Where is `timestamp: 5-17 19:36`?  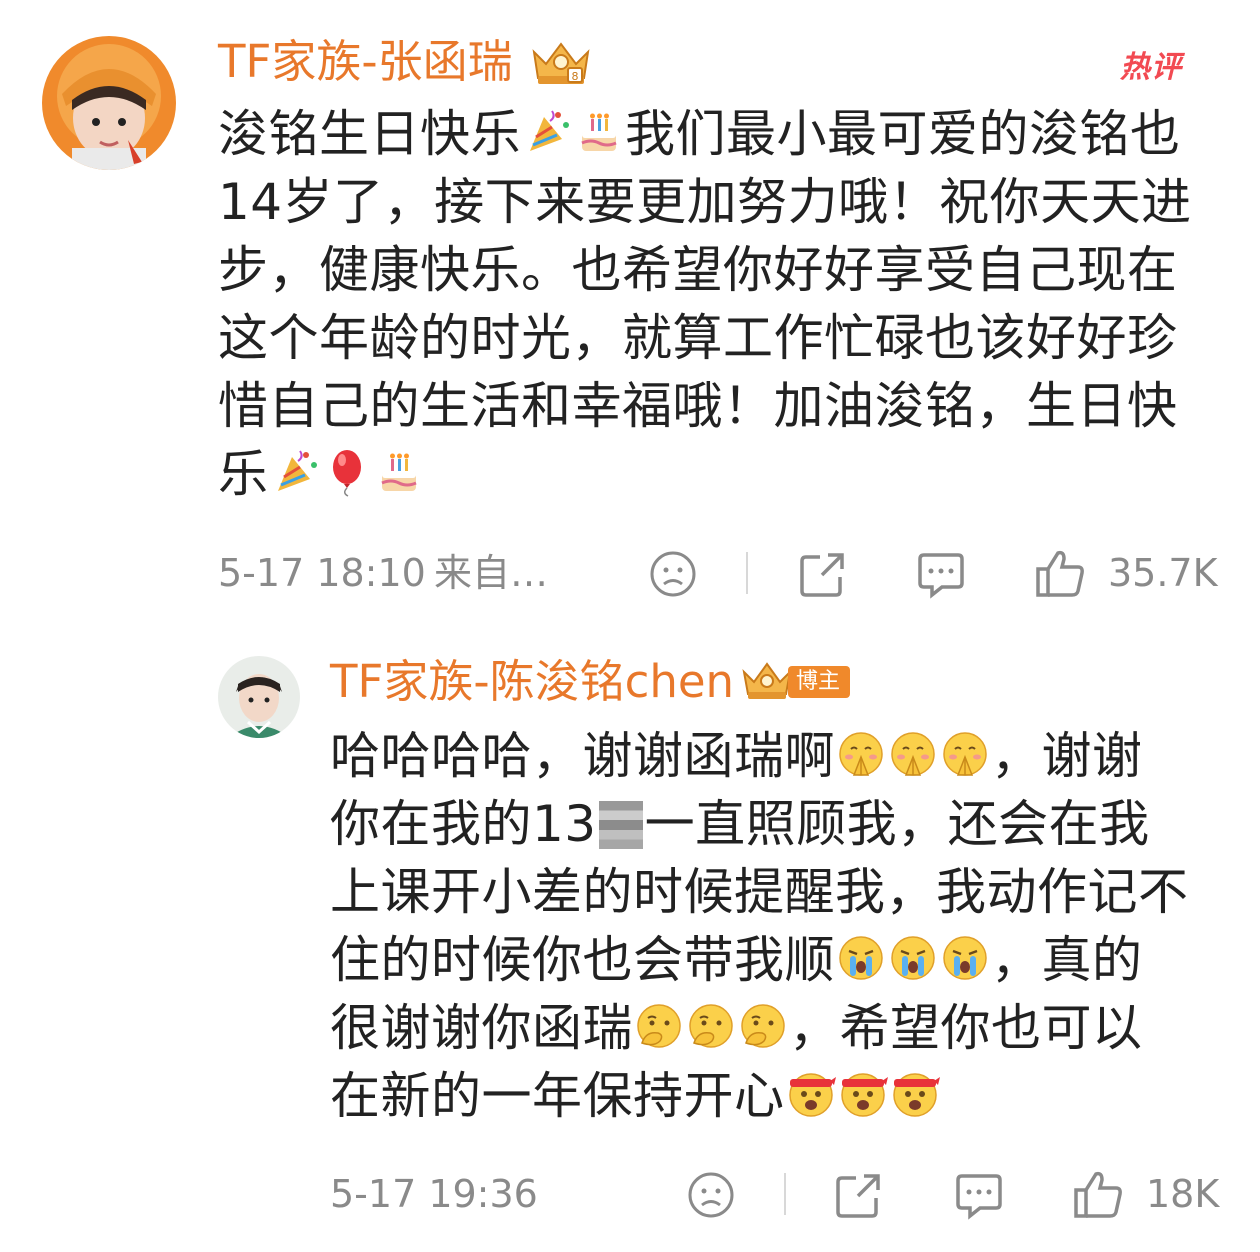
timestamp: 5-17 19:36 is located at coordinates (434, 1194).